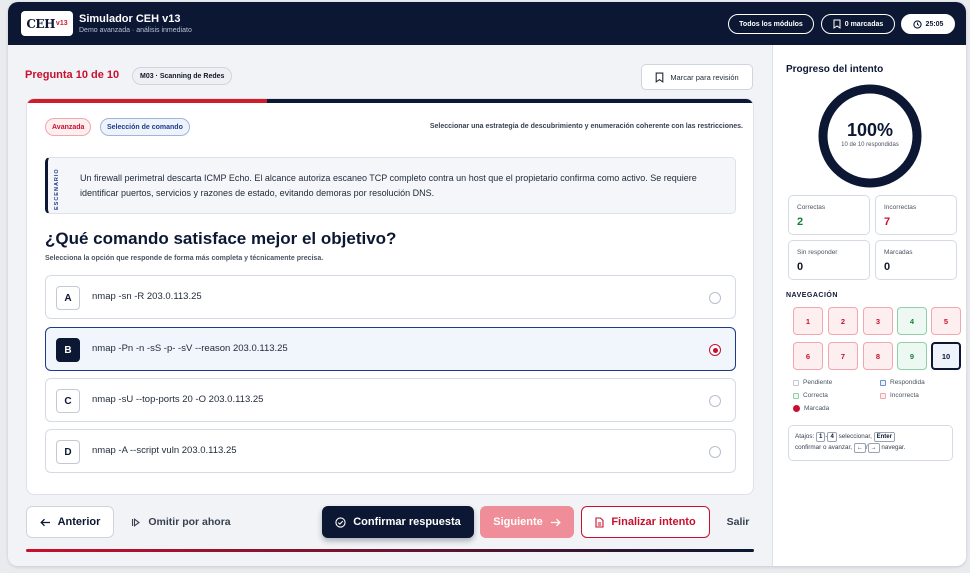 The height and width of the screenshot is (573, 970). Describe the element at coordinates (904, 395) in the screenshot. I see `legend-label: Incorrecta` at that location.